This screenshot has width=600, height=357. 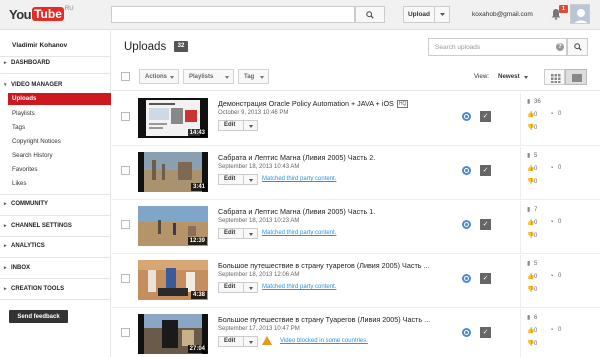 What do you see at coordinates (32, 155) in the screenshot?
I see `sidebar-item-search-history: Search History` at bounding box center [32, 155].